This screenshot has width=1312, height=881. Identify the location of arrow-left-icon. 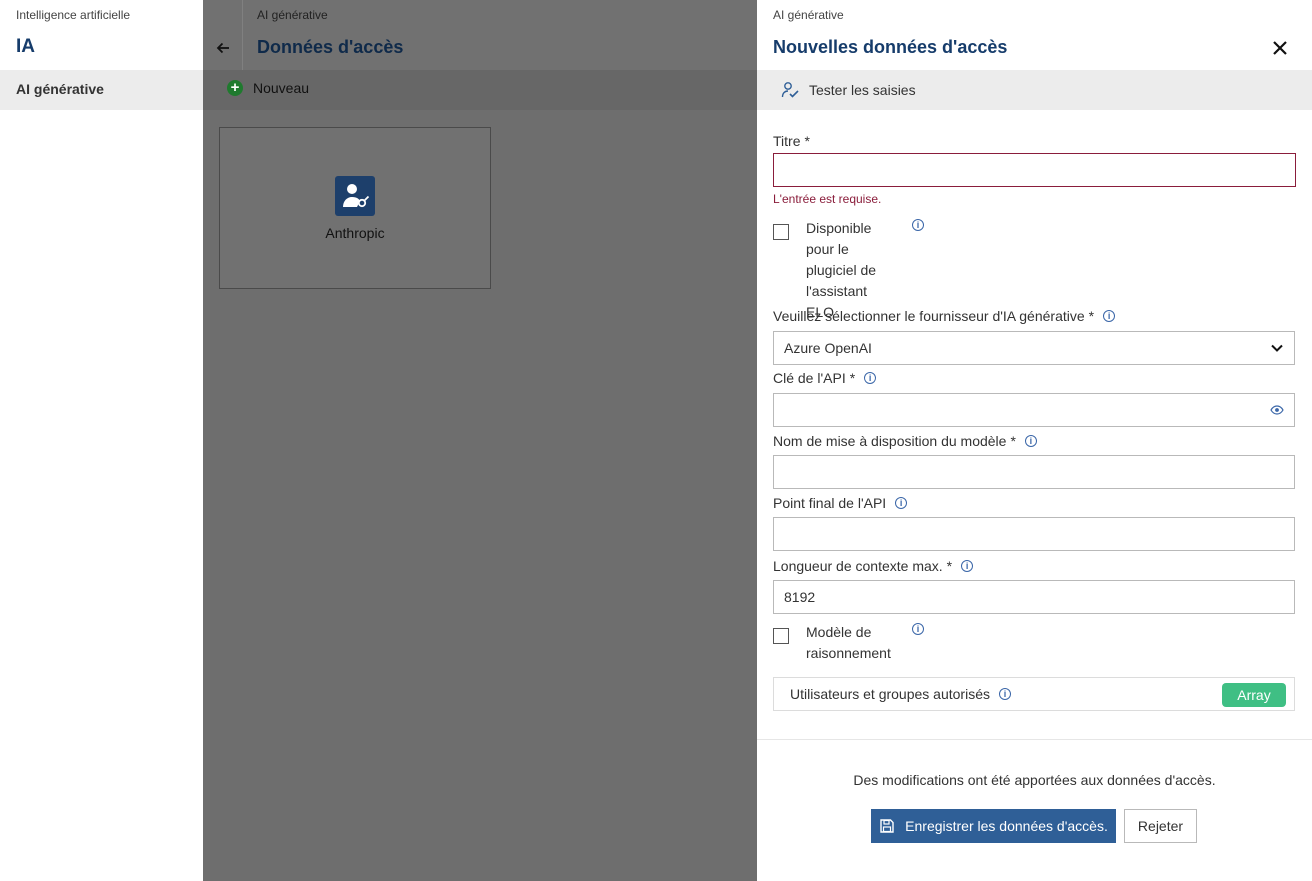
(222, 48).